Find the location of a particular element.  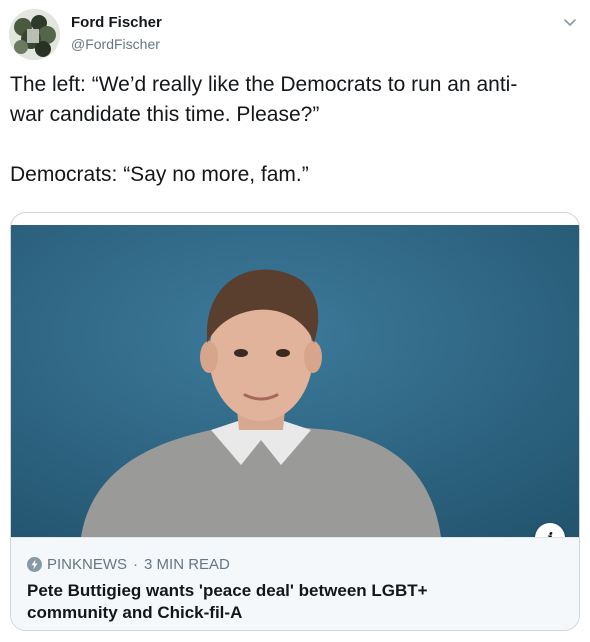

card-headline-line: community and Chick-fil-A is located at coordinates (135, 612).